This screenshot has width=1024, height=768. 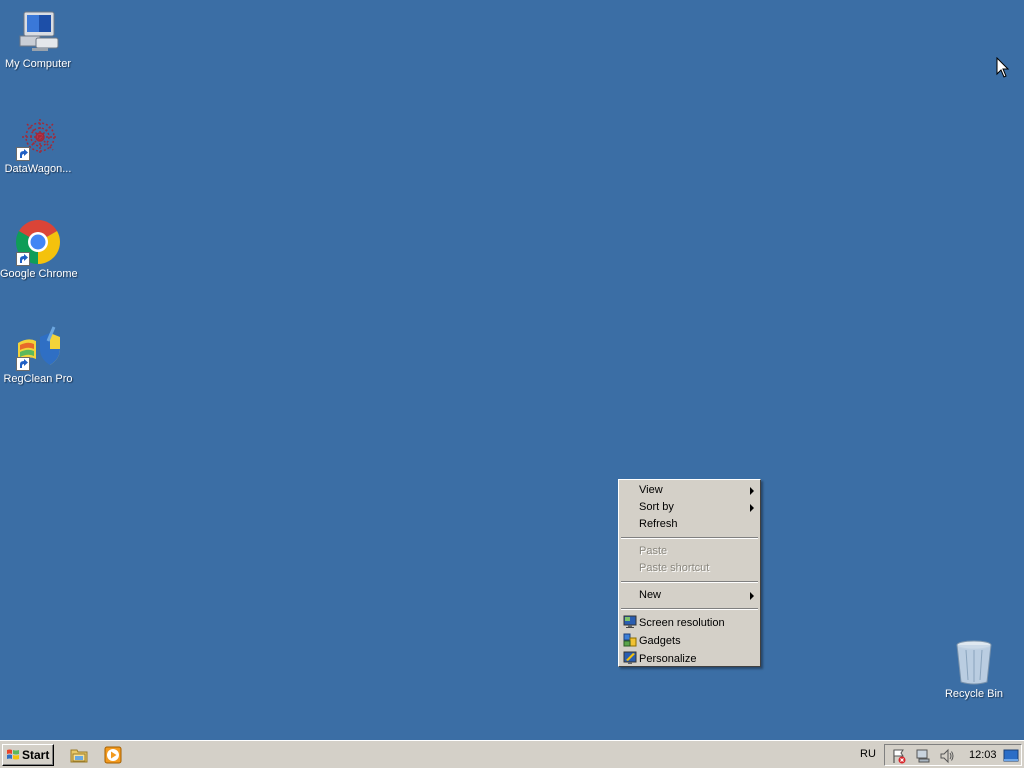 I want to click on menu-item-personalize: Personalize, so click(x=689, y=659).